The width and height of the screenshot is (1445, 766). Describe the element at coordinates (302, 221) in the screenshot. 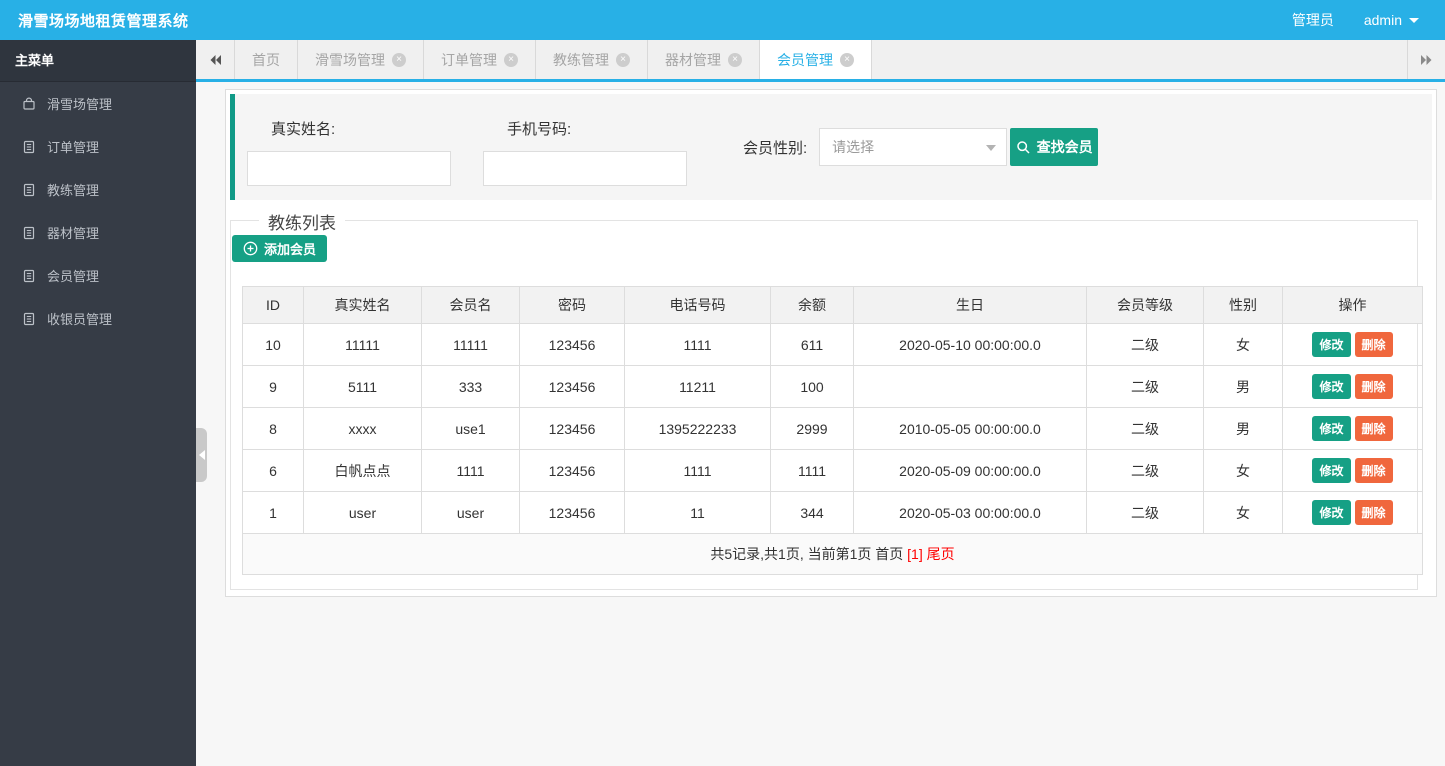

I see `list-legend: 教练列表` at that location.